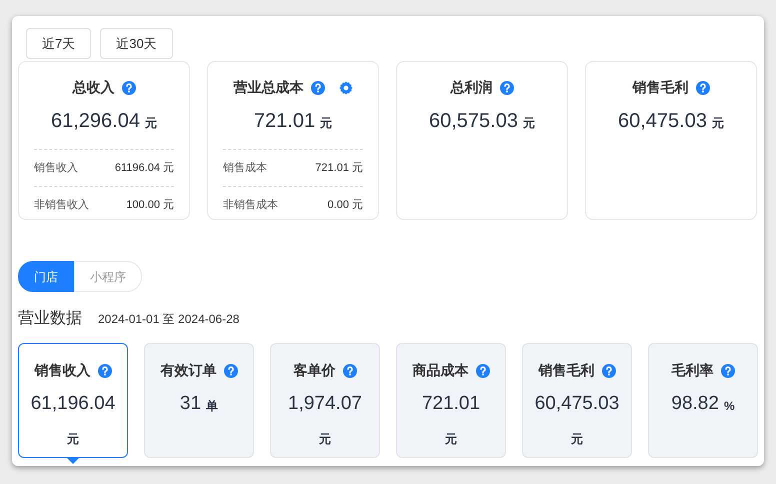  I want to click on card-title: 营业总成本, so click(269, 87).